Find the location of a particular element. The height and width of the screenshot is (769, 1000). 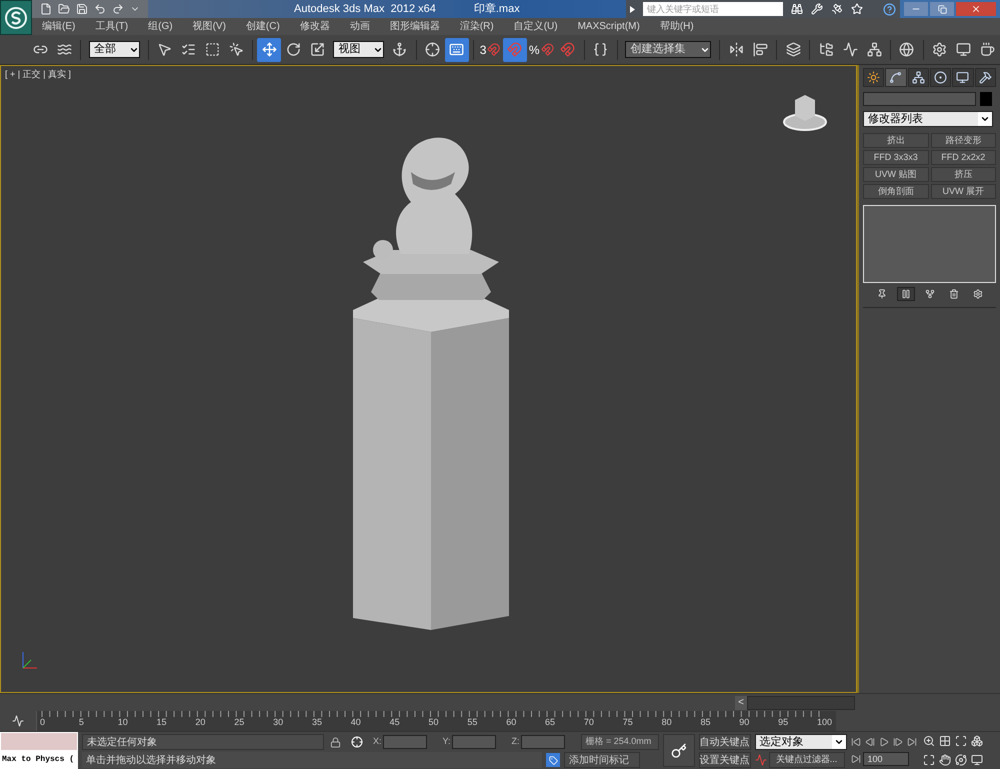

tick-label: 65 is located at coordinates (550, 722).